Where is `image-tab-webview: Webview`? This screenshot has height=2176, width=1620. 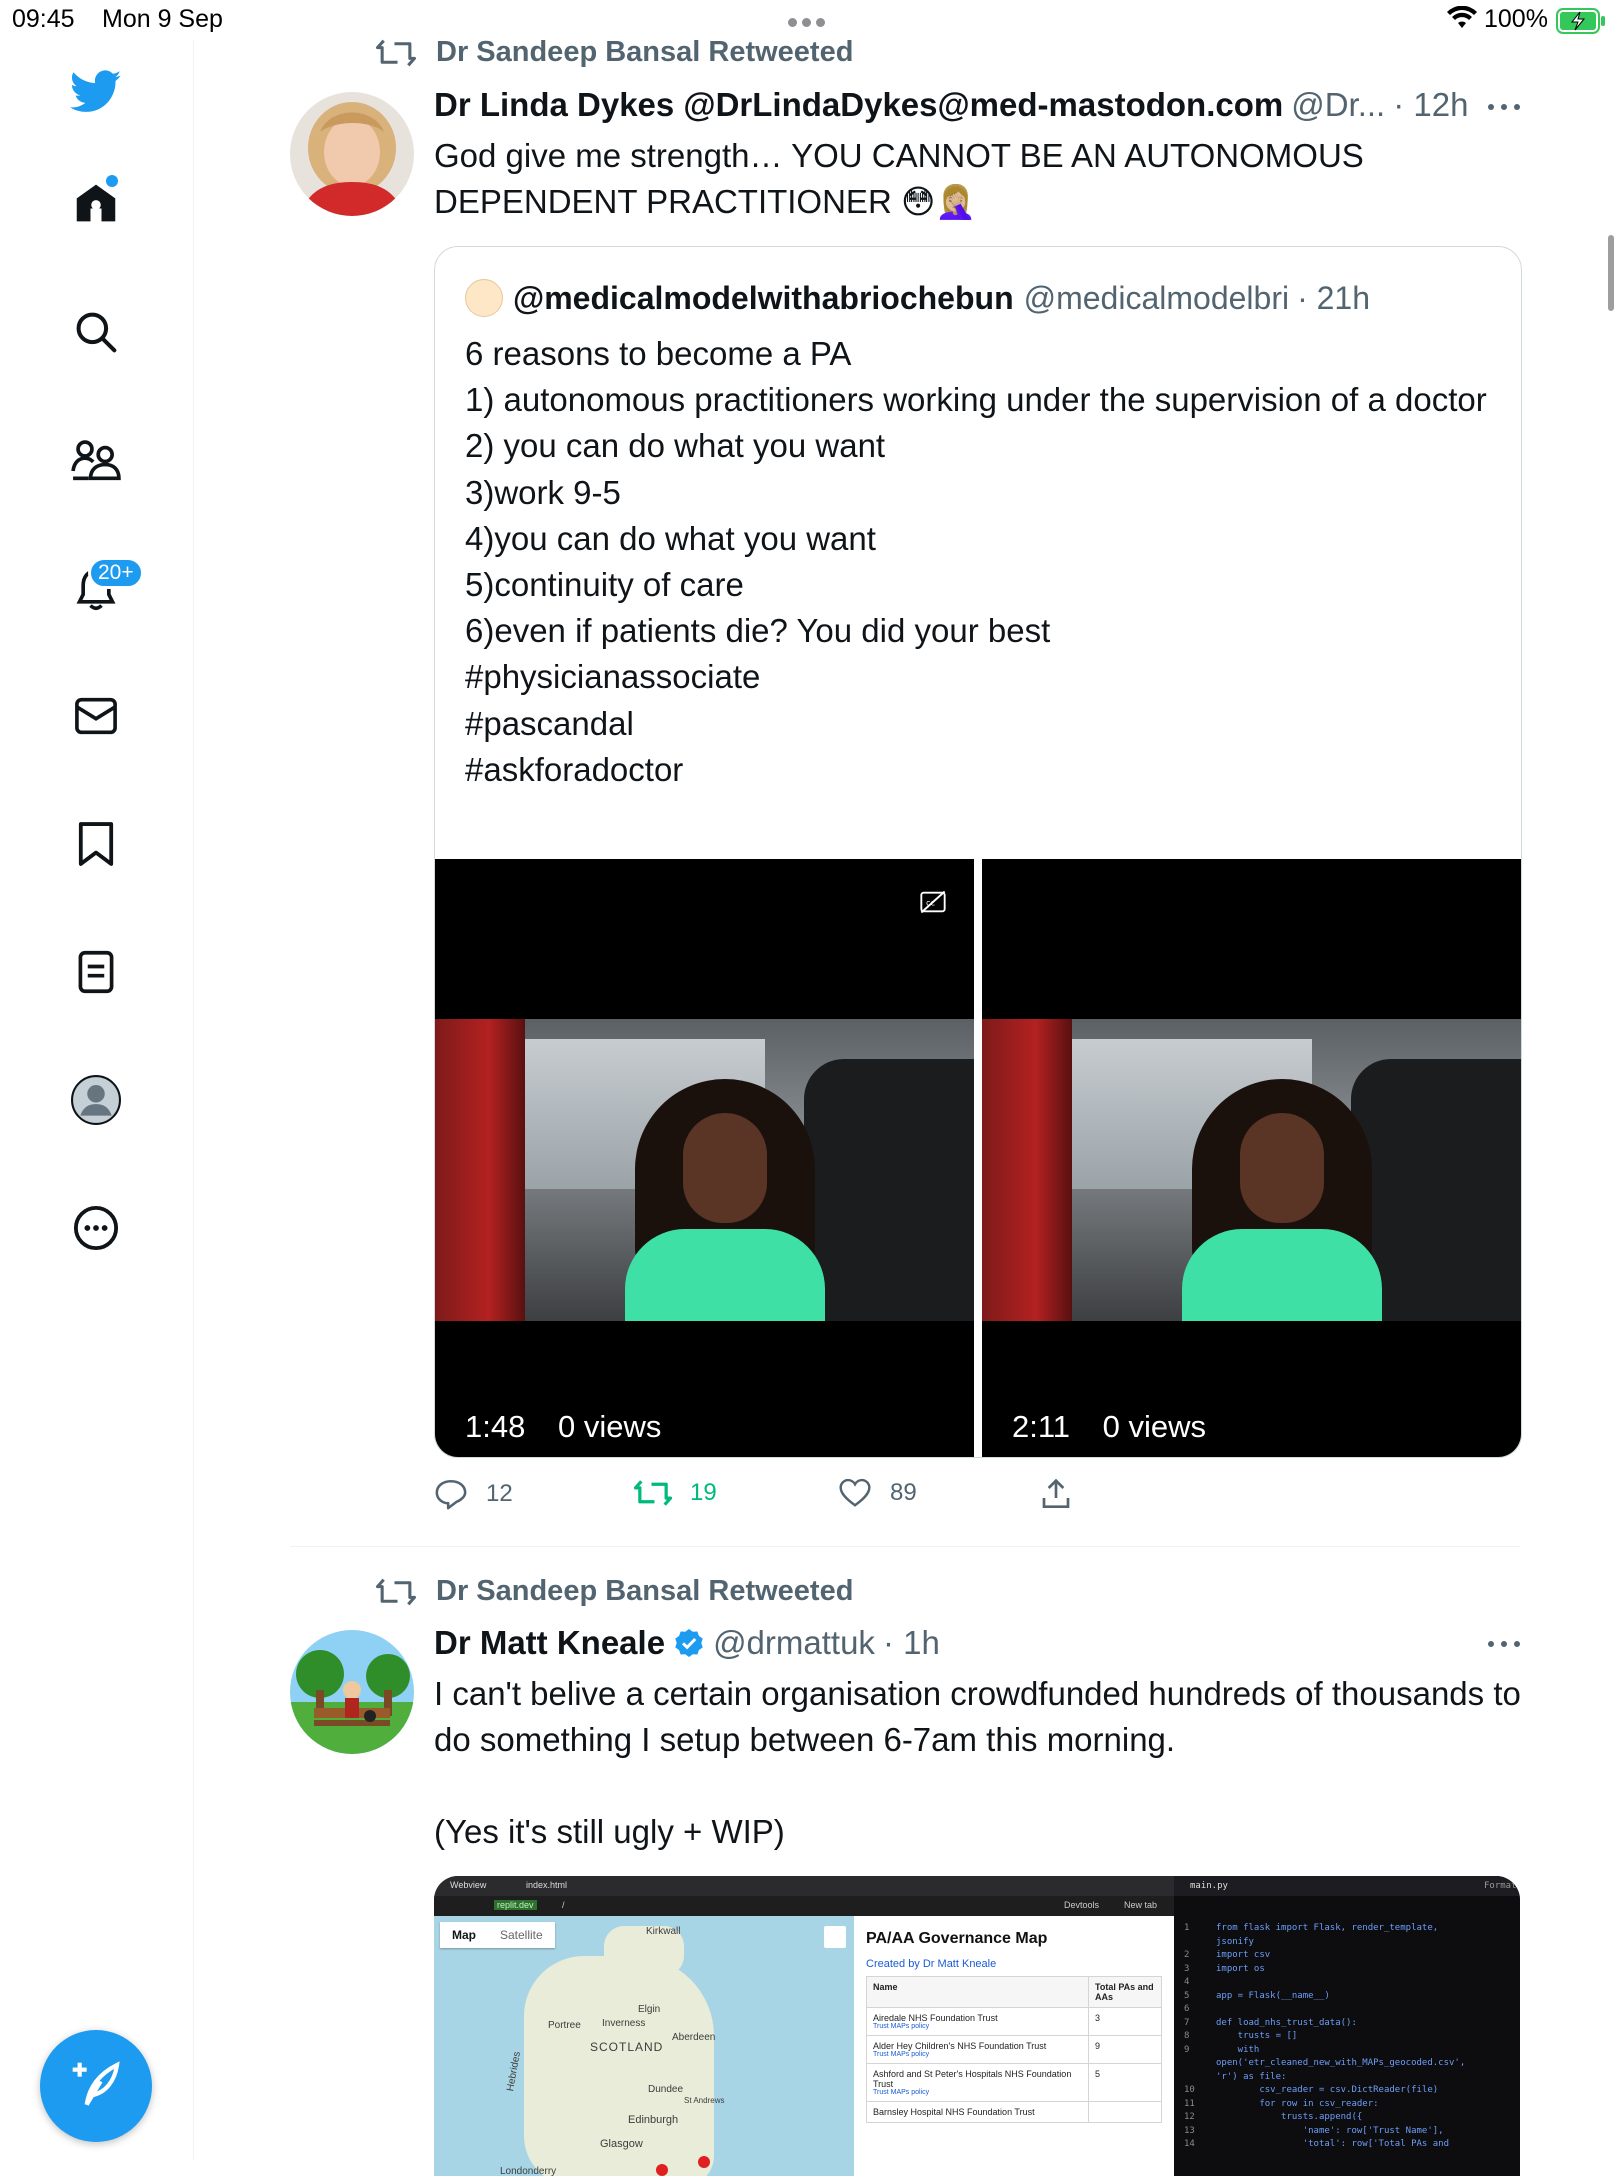
image-tab-webview: Webview is located at coordinates (468, 1885).